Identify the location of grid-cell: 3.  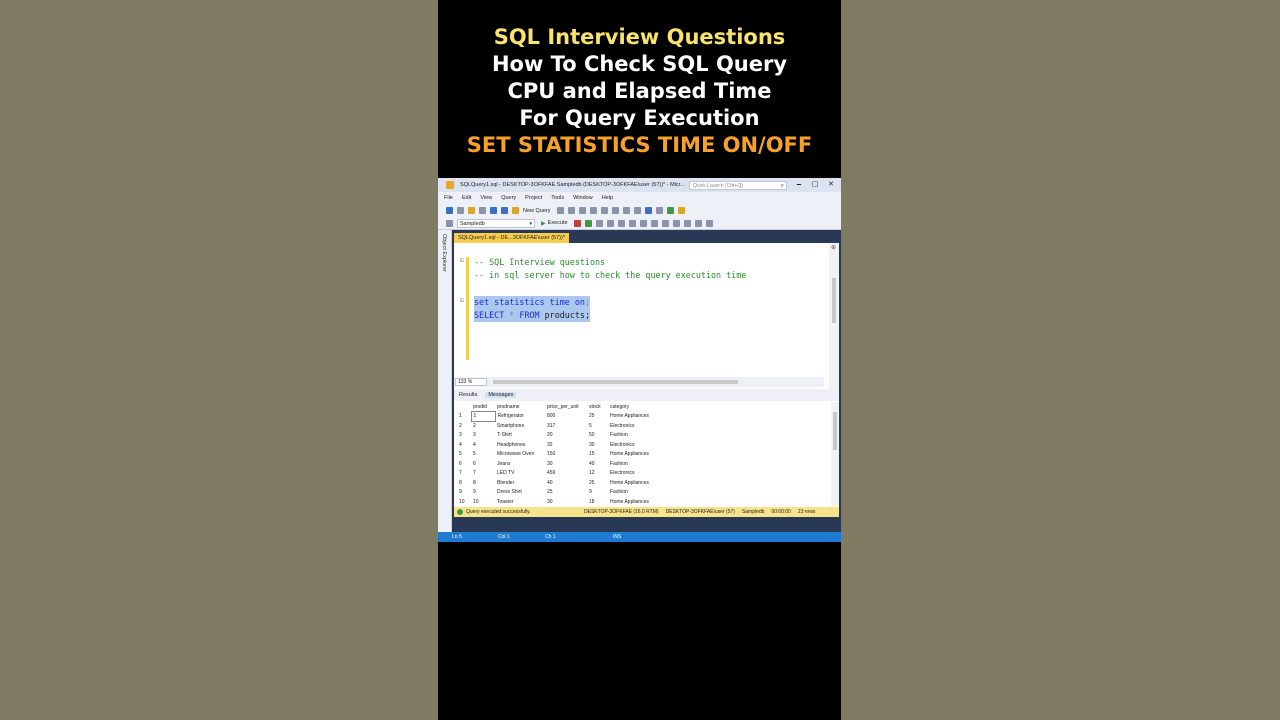
(483, 436).